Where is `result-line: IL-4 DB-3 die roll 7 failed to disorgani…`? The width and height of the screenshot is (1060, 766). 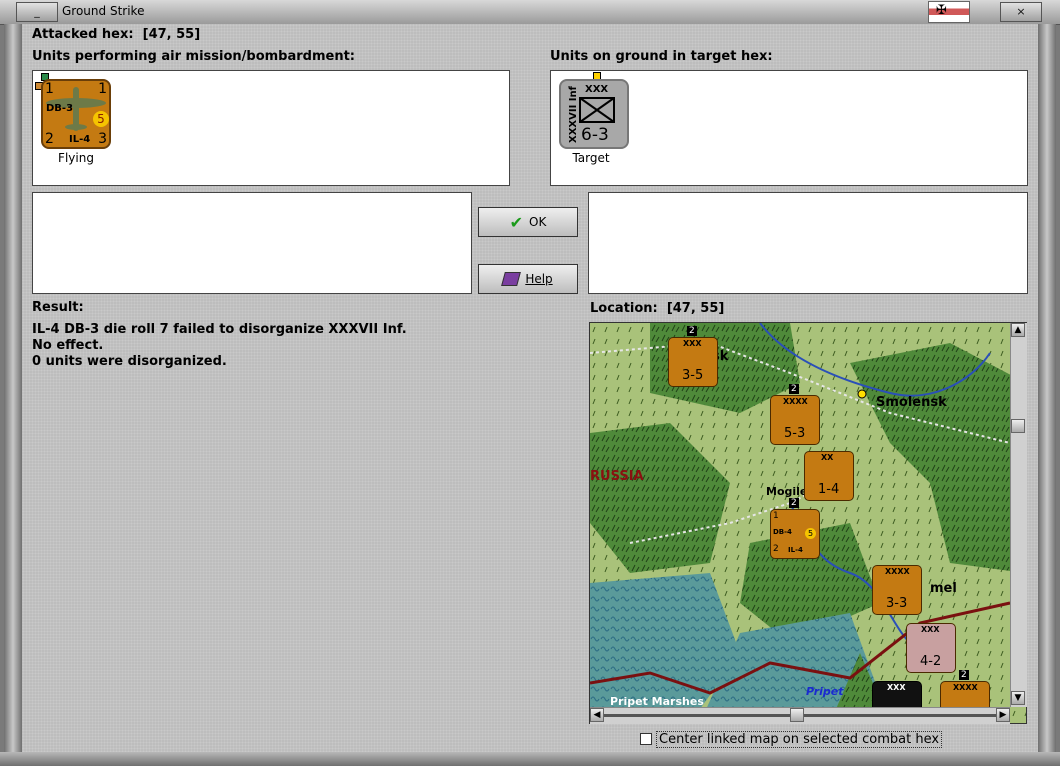
result-line: IL-4 DB-3 die roll 7 failed to disorgani… is located at coordinates (219, 329).